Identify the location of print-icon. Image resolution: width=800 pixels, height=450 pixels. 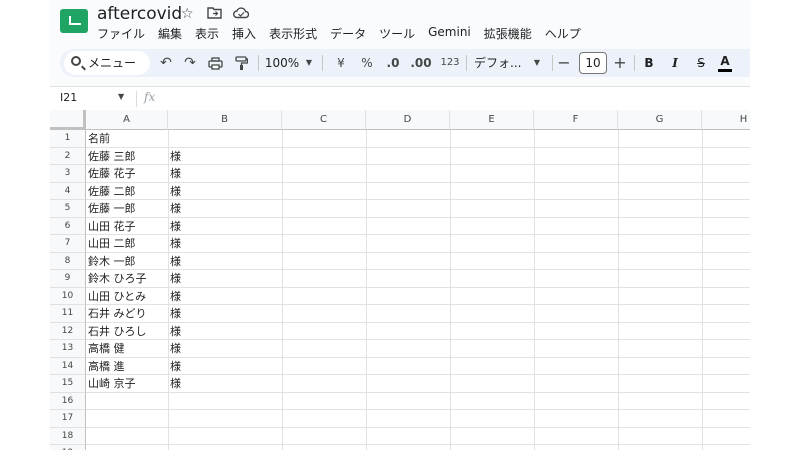
(215, 63).